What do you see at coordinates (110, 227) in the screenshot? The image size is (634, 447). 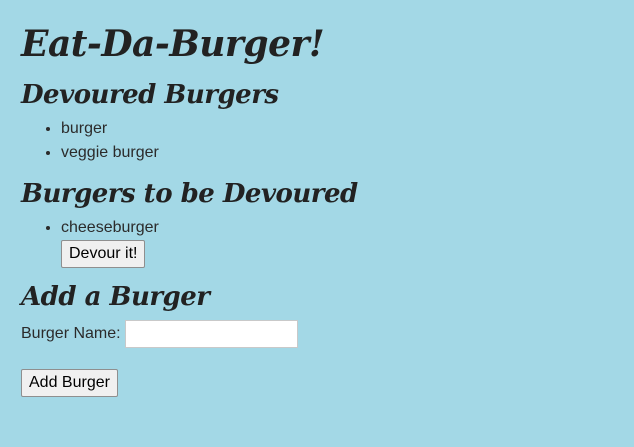 I see `burger-name: cheeseburger` at bounding box center [110, 227].